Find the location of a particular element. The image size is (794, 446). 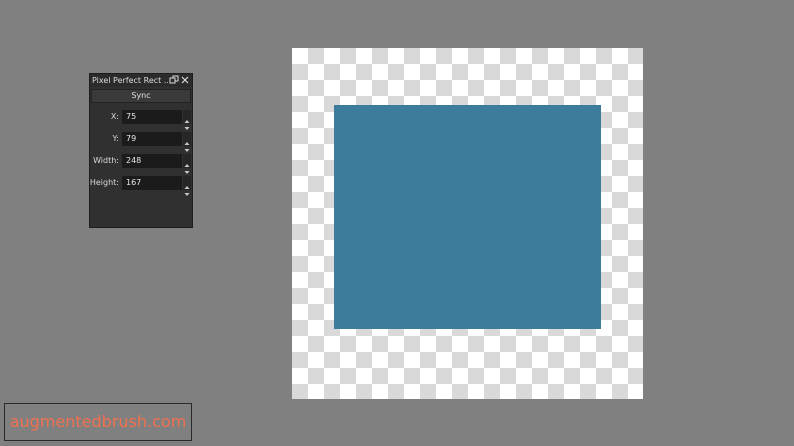

y-label: Y: is located at coordinates (115, 138).